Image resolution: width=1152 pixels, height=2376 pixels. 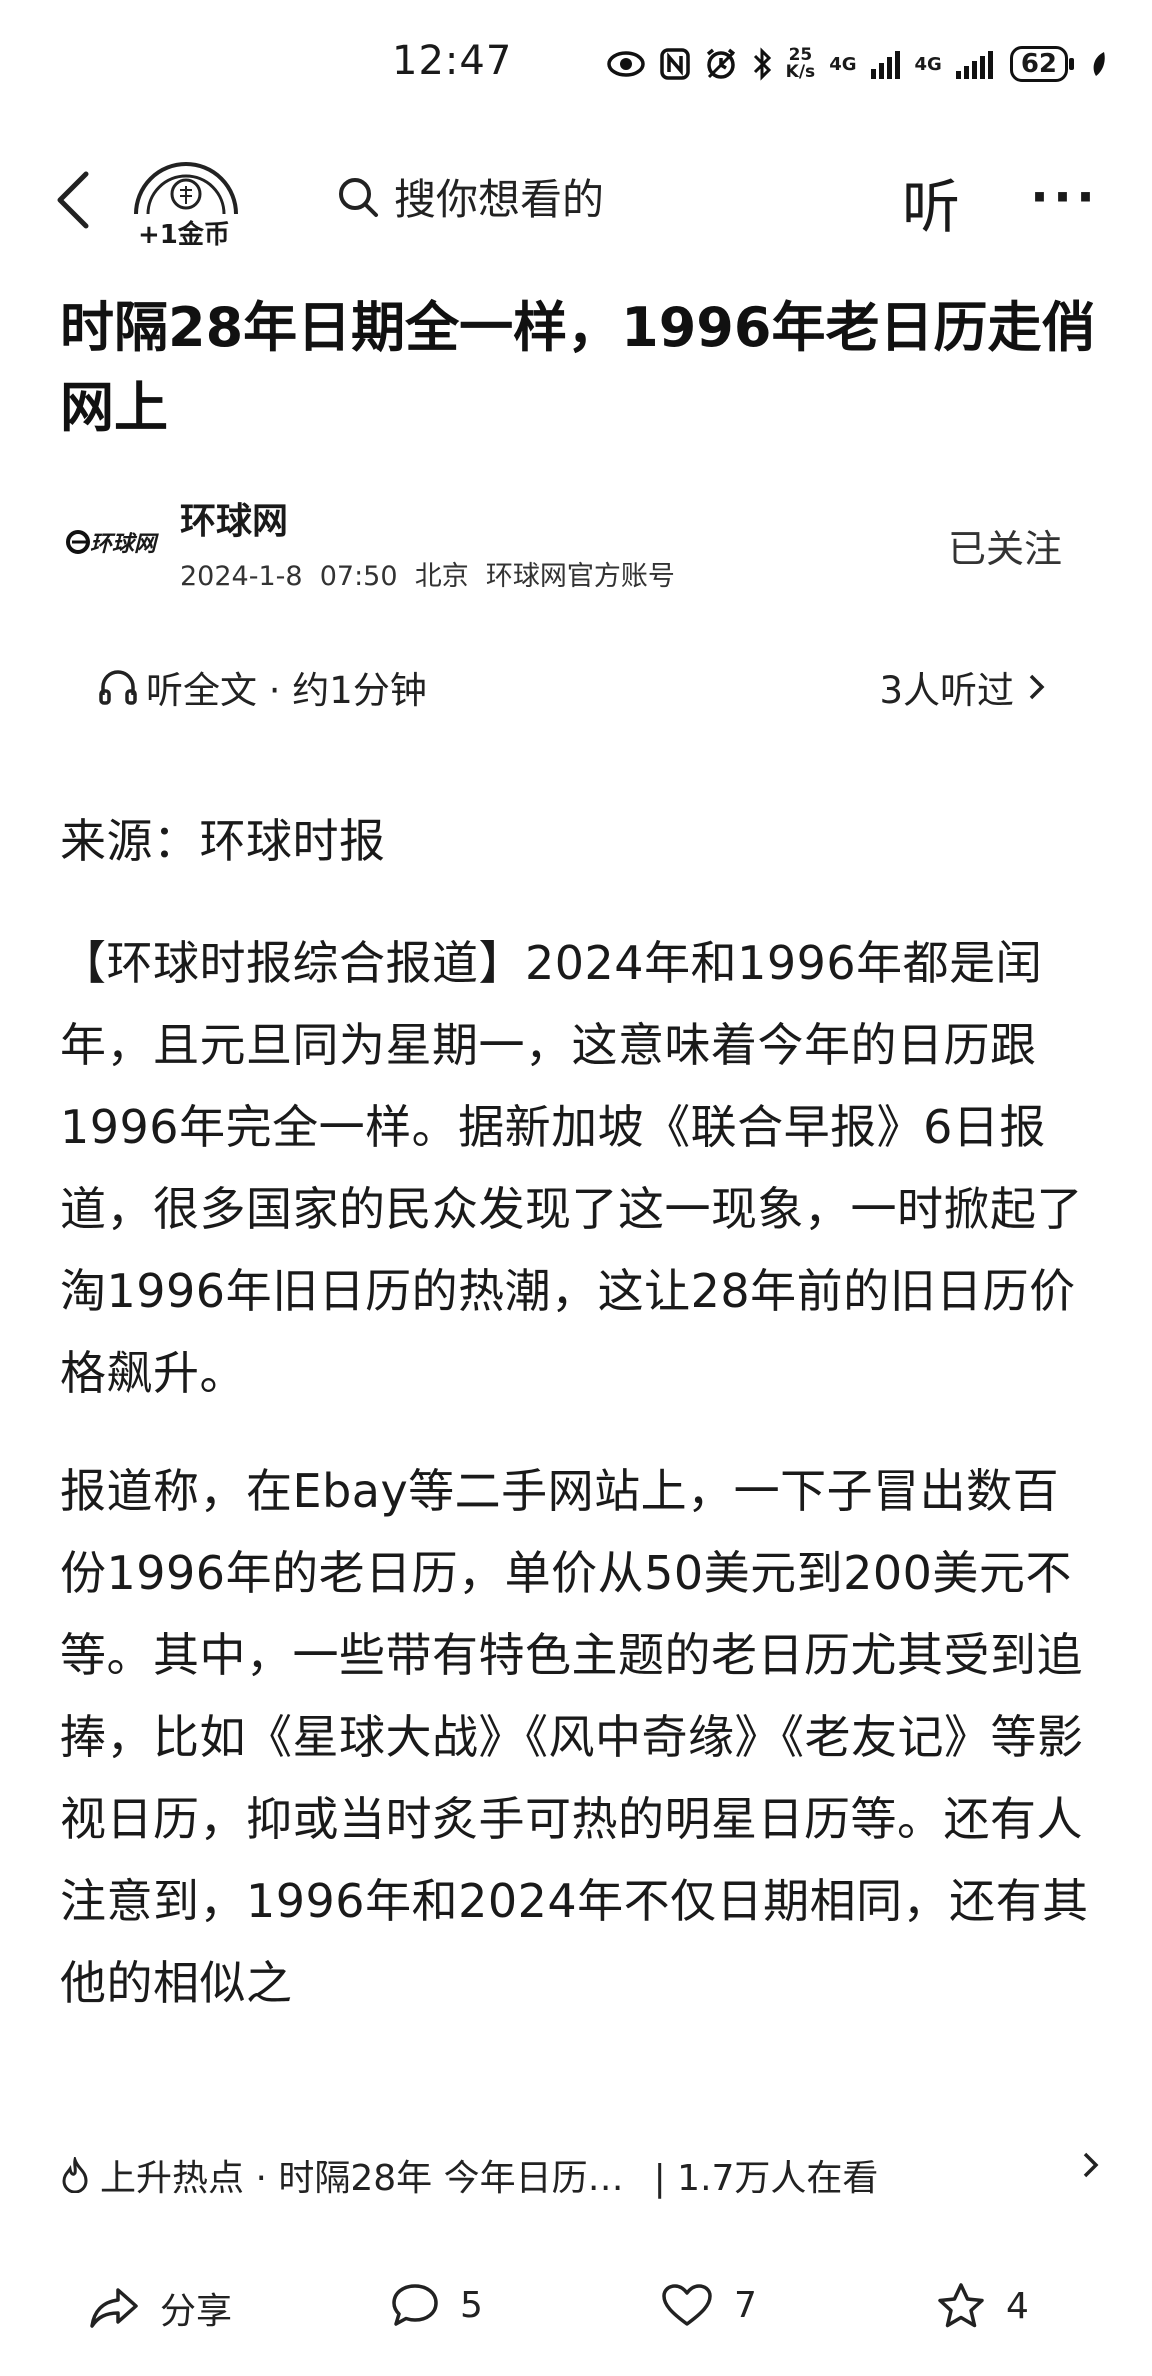 What do you see at coordinates (499, 199) in the screenshot?
I see `search-placeholder: 搜你想看的` at bounding box center [499, 199].